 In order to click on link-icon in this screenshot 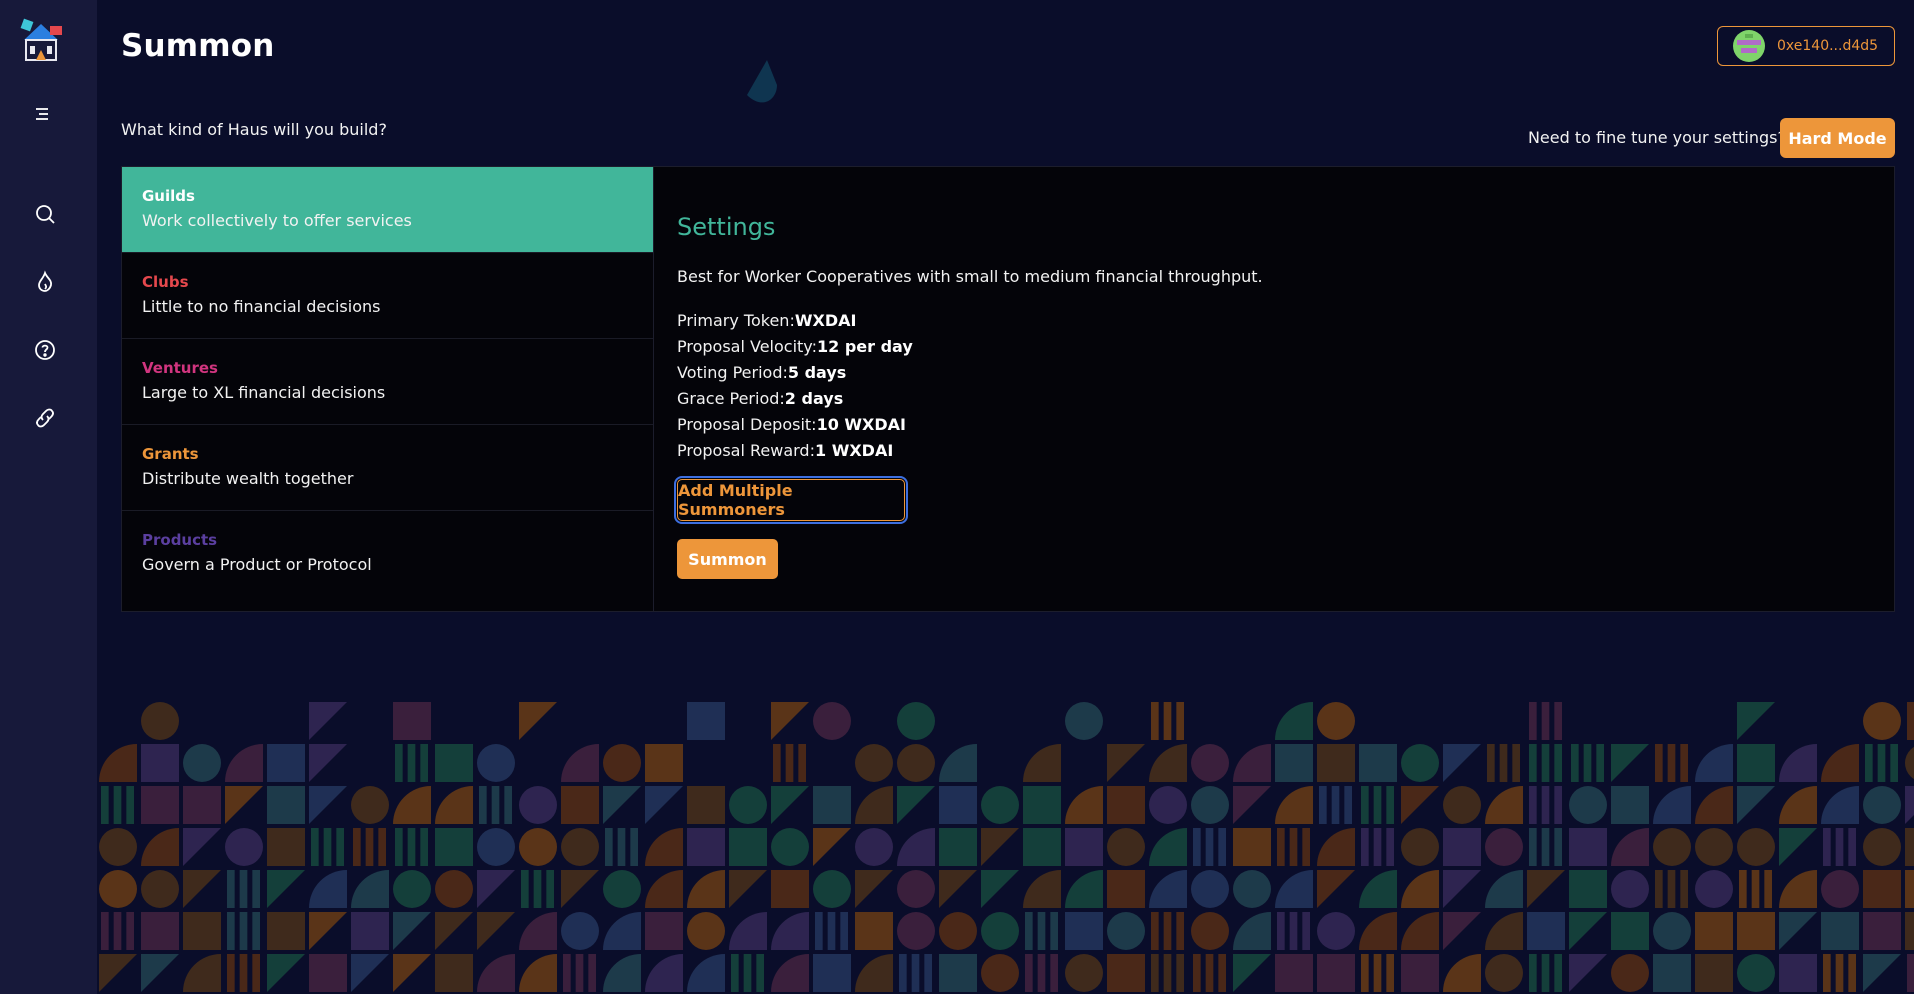, I will do `click(45, 418)`.